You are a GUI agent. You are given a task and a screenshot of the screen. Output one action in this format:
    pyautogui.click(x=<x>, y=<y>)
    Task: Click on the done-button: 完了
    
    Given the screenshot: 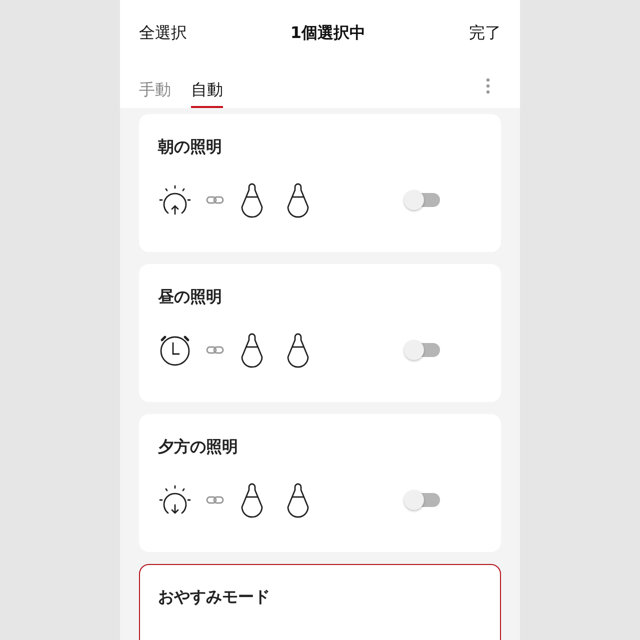 What is the action you would take?
    pyautogui.click(x=484, y=33)
    